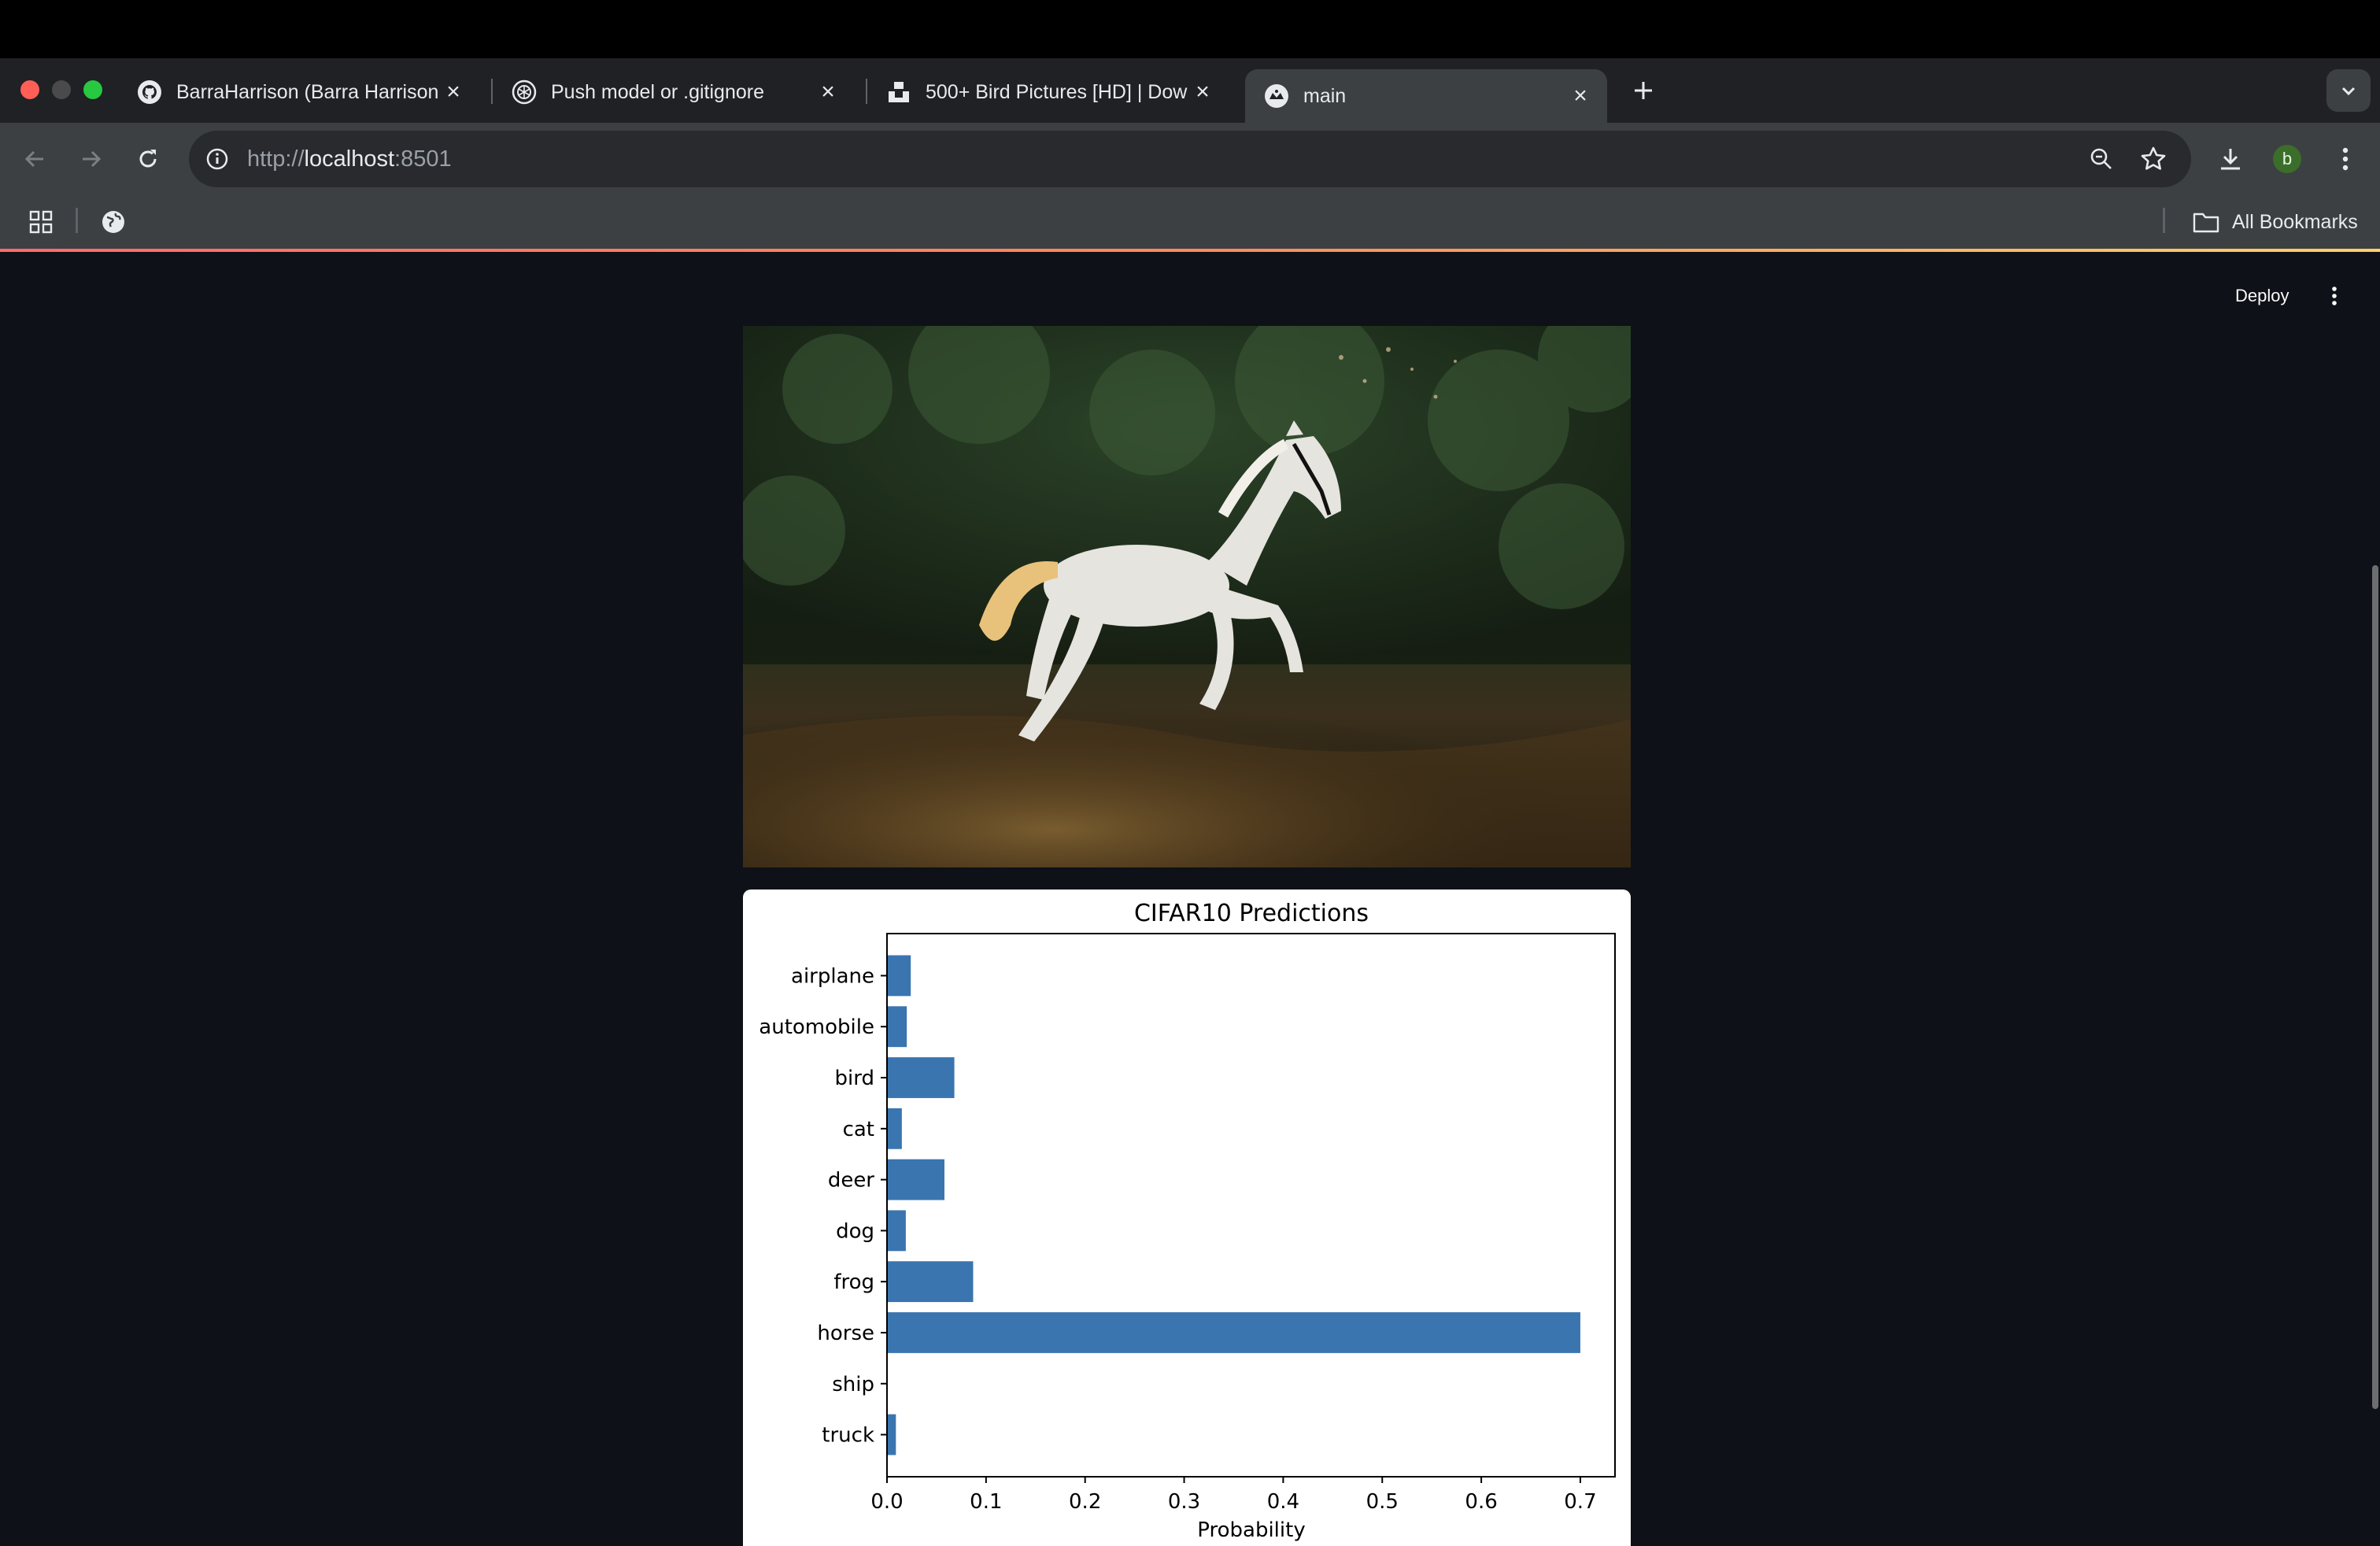 This screenshot has height=1546, width=2380. I want to click on close-window-button, so click(29, 89).